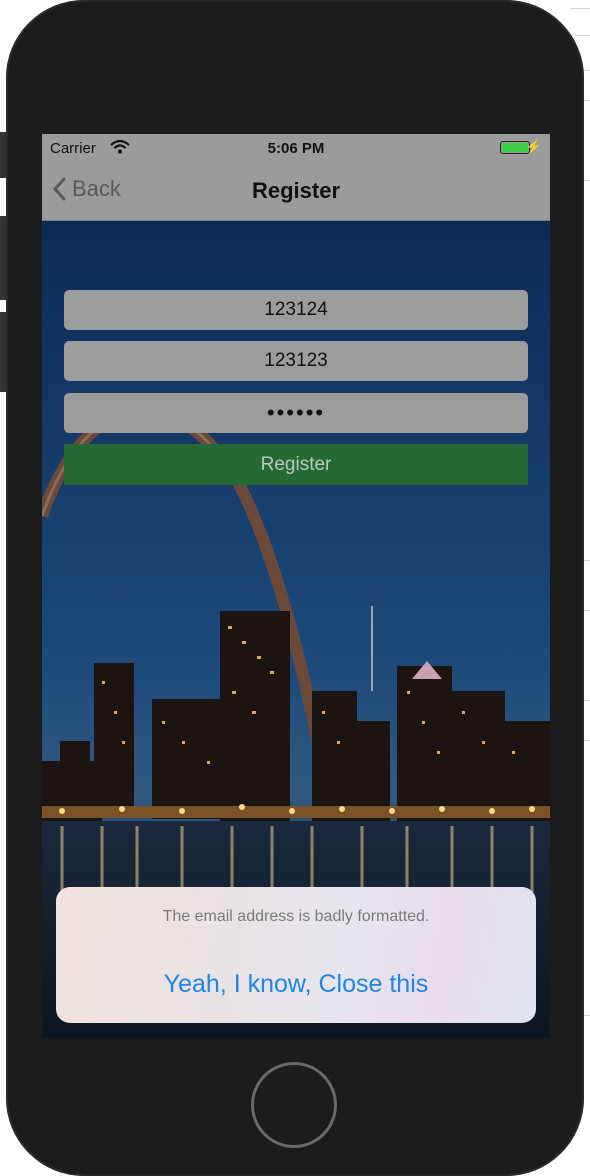 The height and width of the screenshot is (1176, 590). Describe the element at coordinates (296, 464) in the screenshot. I see `register-button: Register` at that location.